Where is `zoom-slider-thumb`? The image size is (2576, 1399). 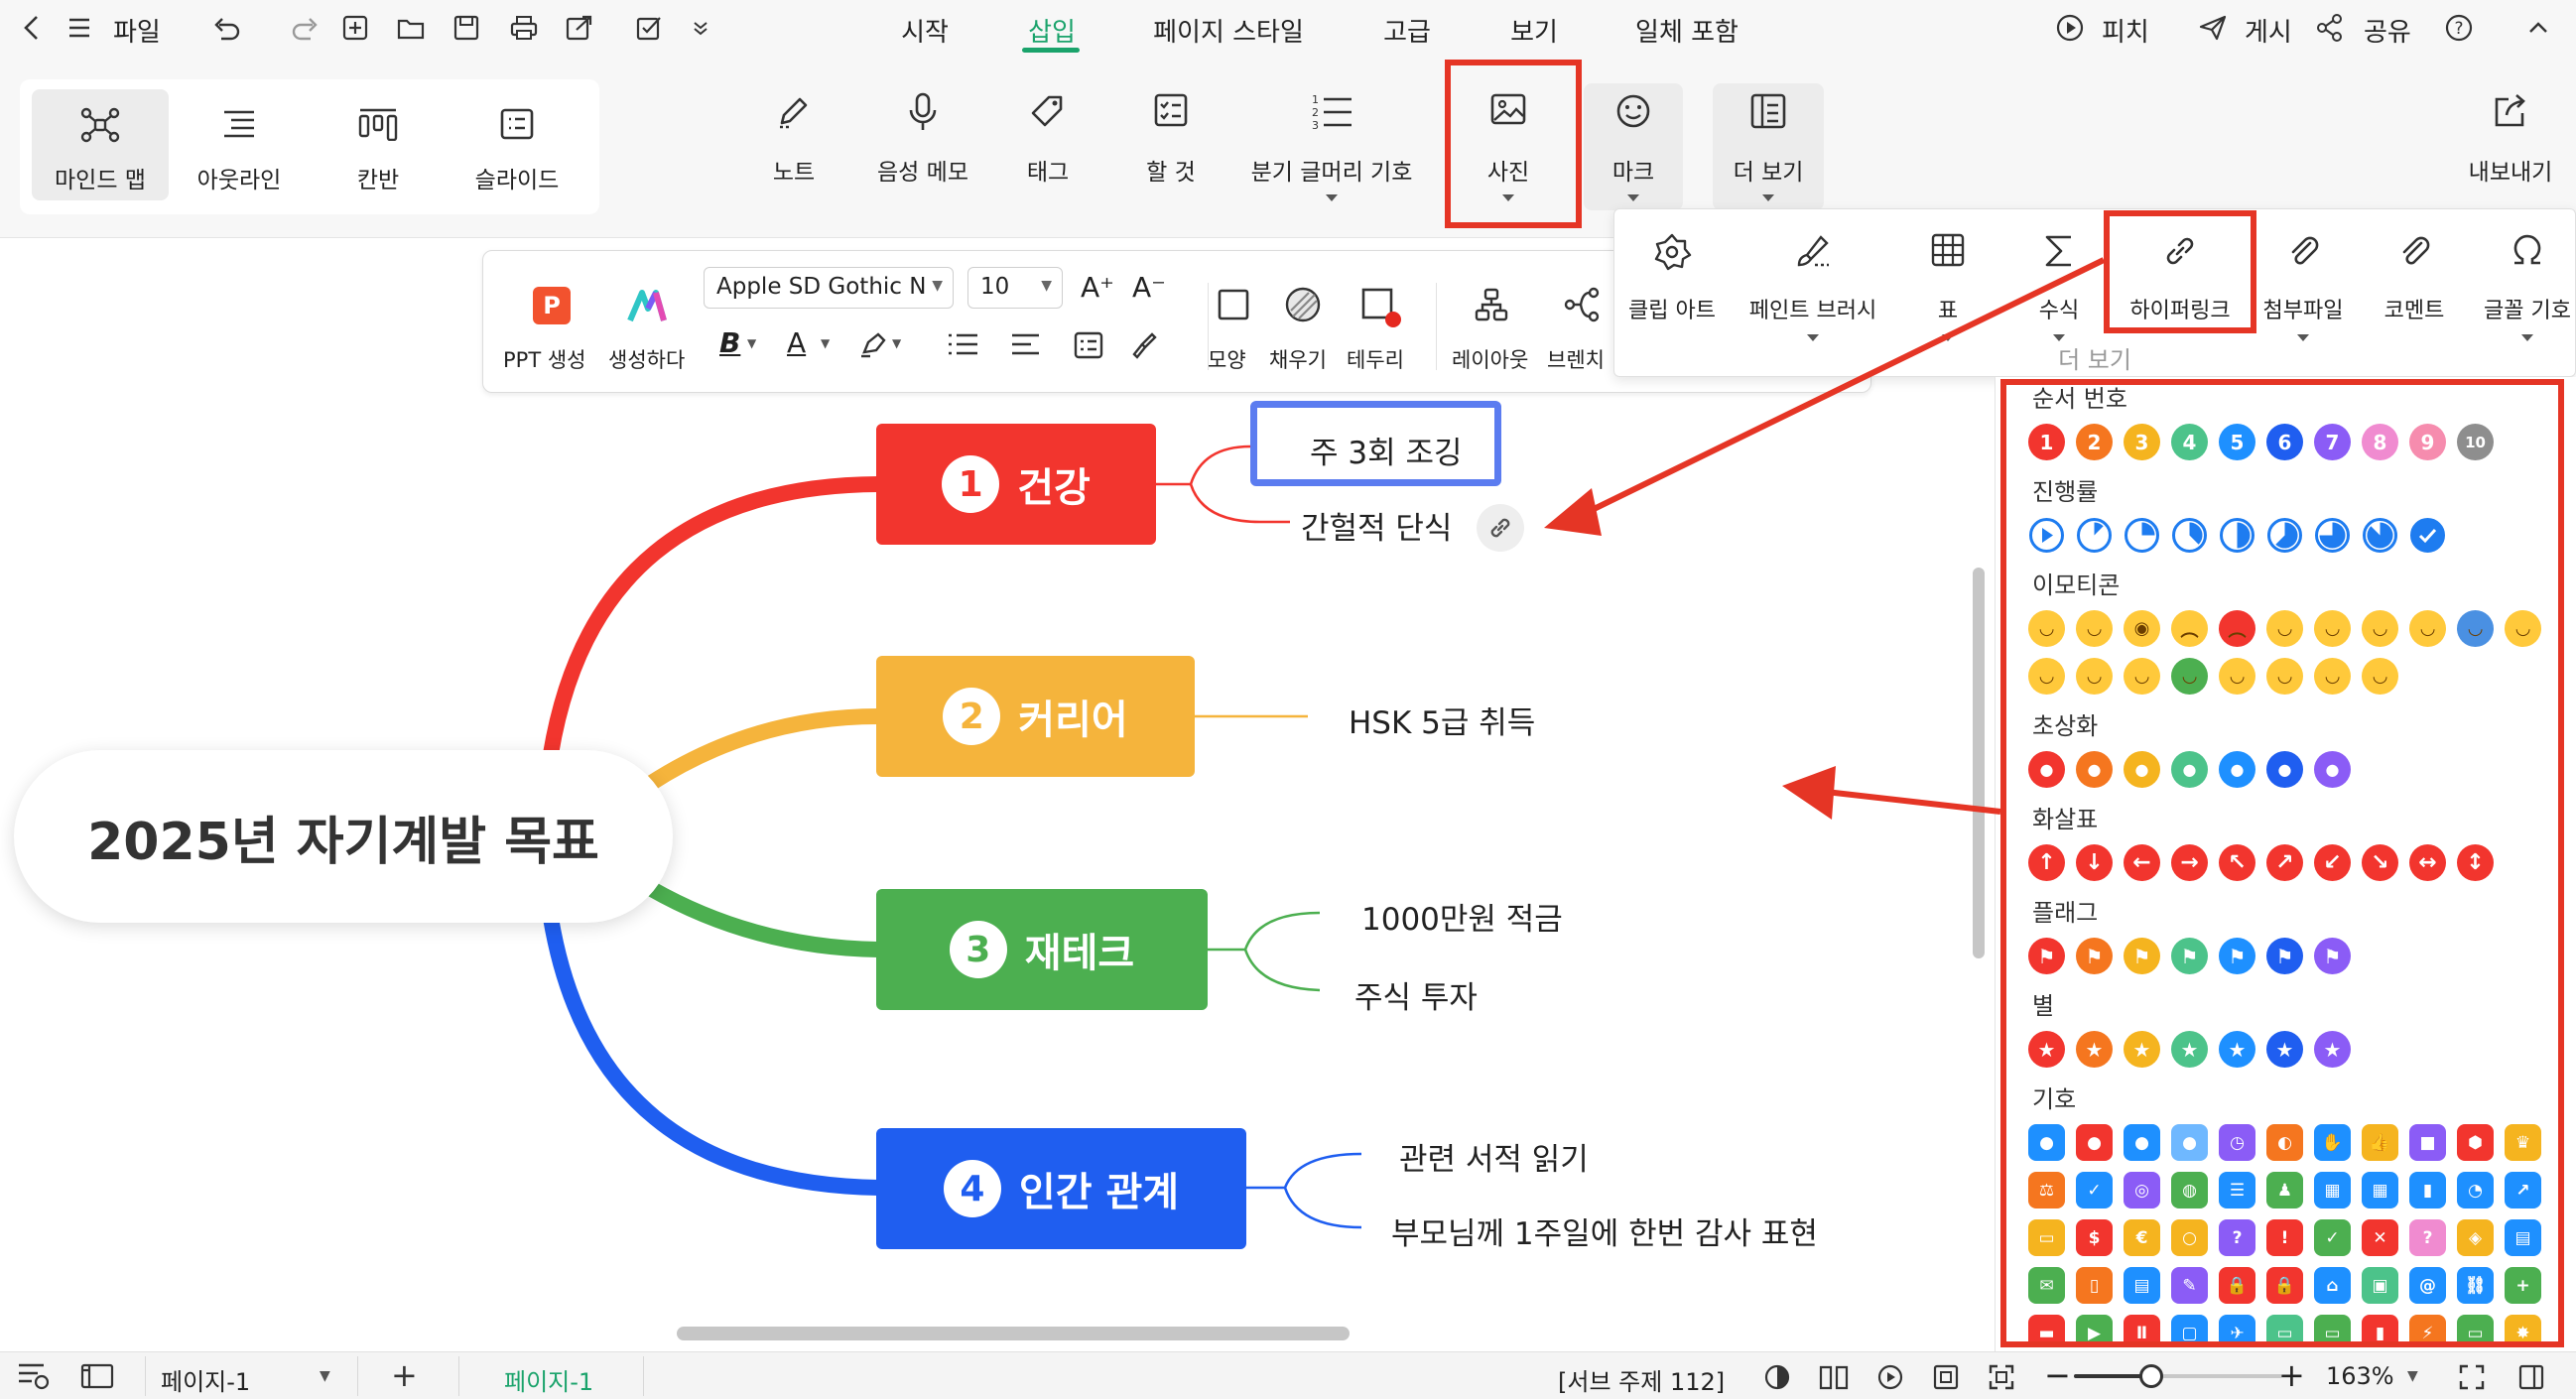 zoom-slider-thumb is located at coordinates (2151, 1376).